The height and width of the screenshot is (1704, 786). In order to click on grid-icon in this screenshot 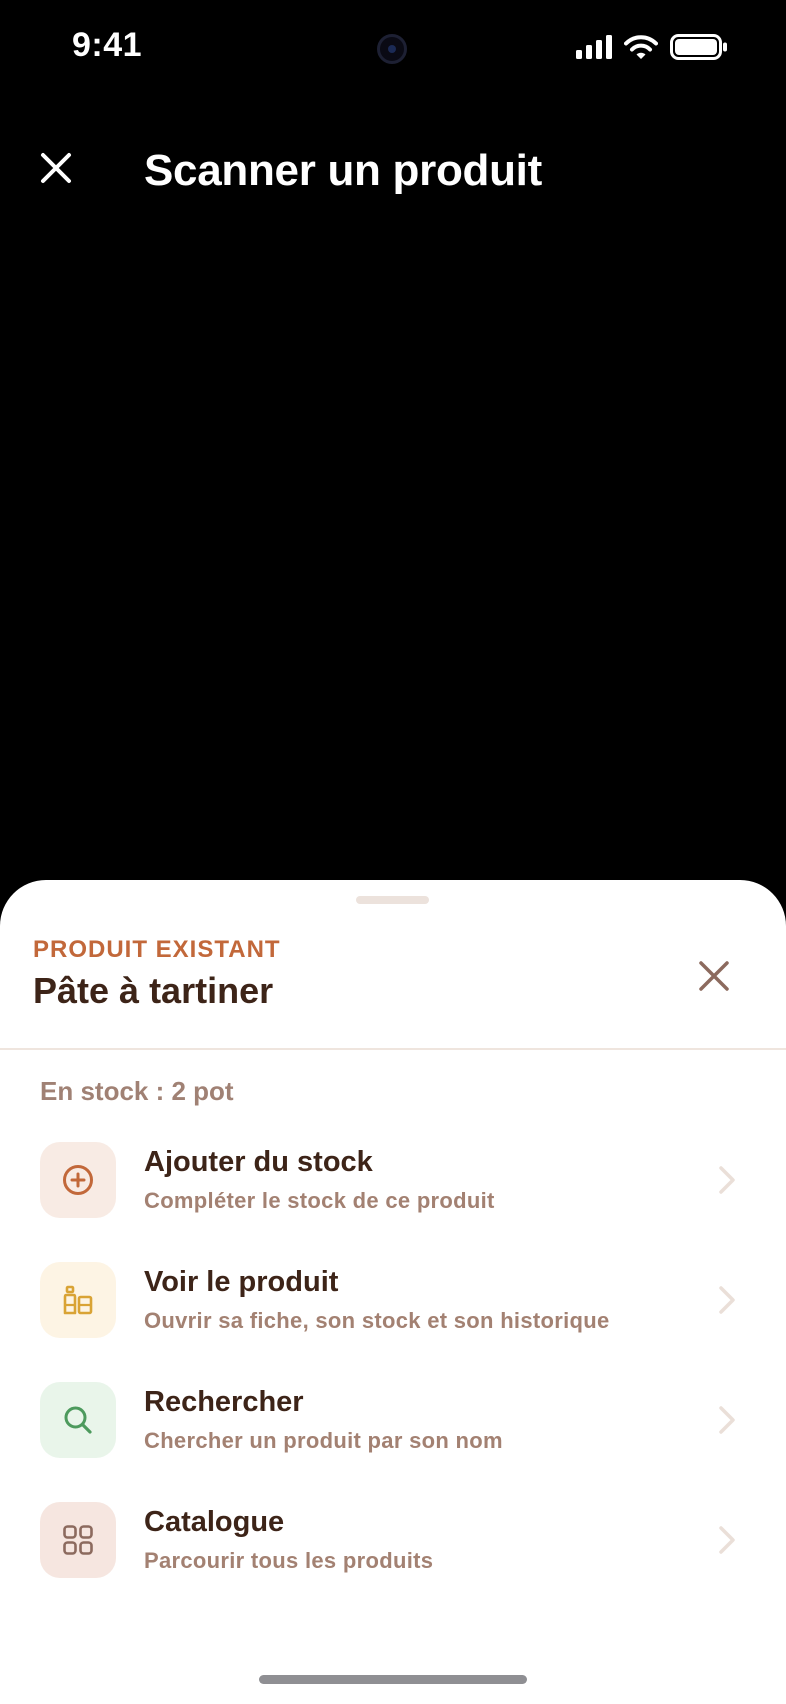, I will do `click(78, 1540)`.